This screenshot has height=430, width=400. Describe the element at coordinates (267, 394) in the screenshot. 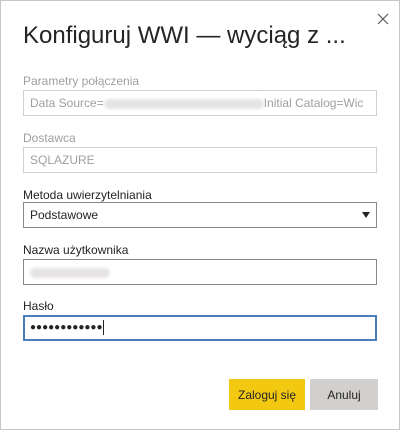

I see `sign-in-button: Zaloguj się` at that location.